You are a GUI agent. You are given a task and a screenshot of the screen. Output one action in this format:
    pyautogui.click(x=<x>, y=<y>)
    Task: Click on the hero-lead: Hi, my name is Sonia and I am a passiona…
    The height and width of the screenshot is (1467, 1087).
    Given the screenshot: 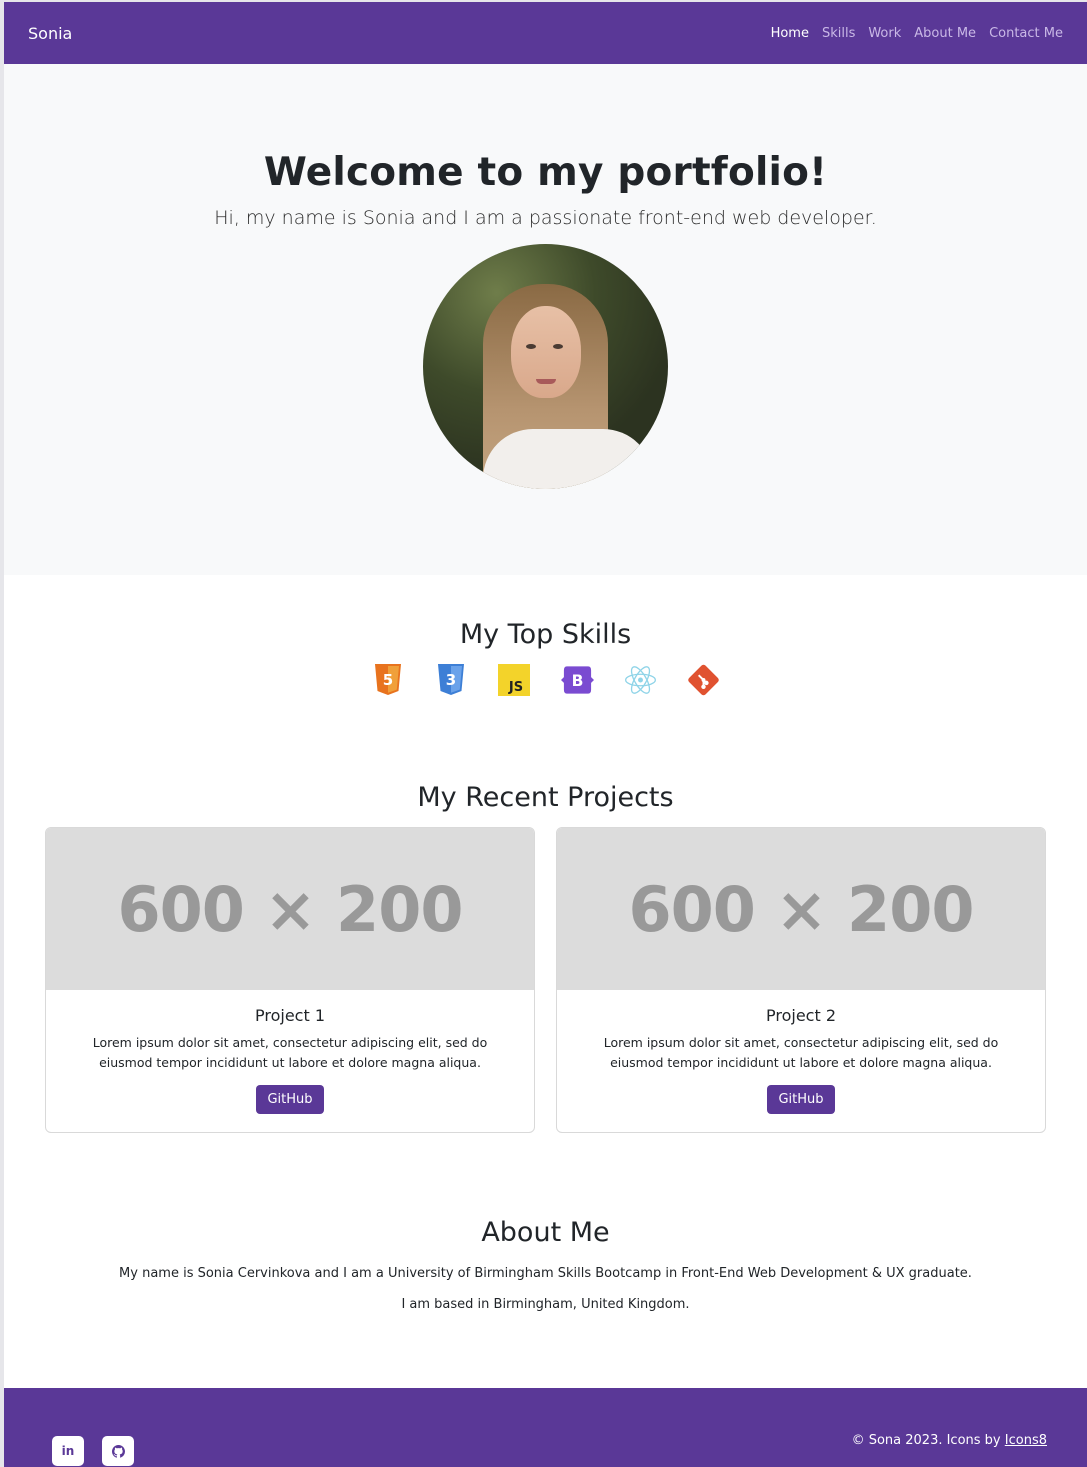 What is the action you would take?
    pyautogui.click(x=545, y=218)
    